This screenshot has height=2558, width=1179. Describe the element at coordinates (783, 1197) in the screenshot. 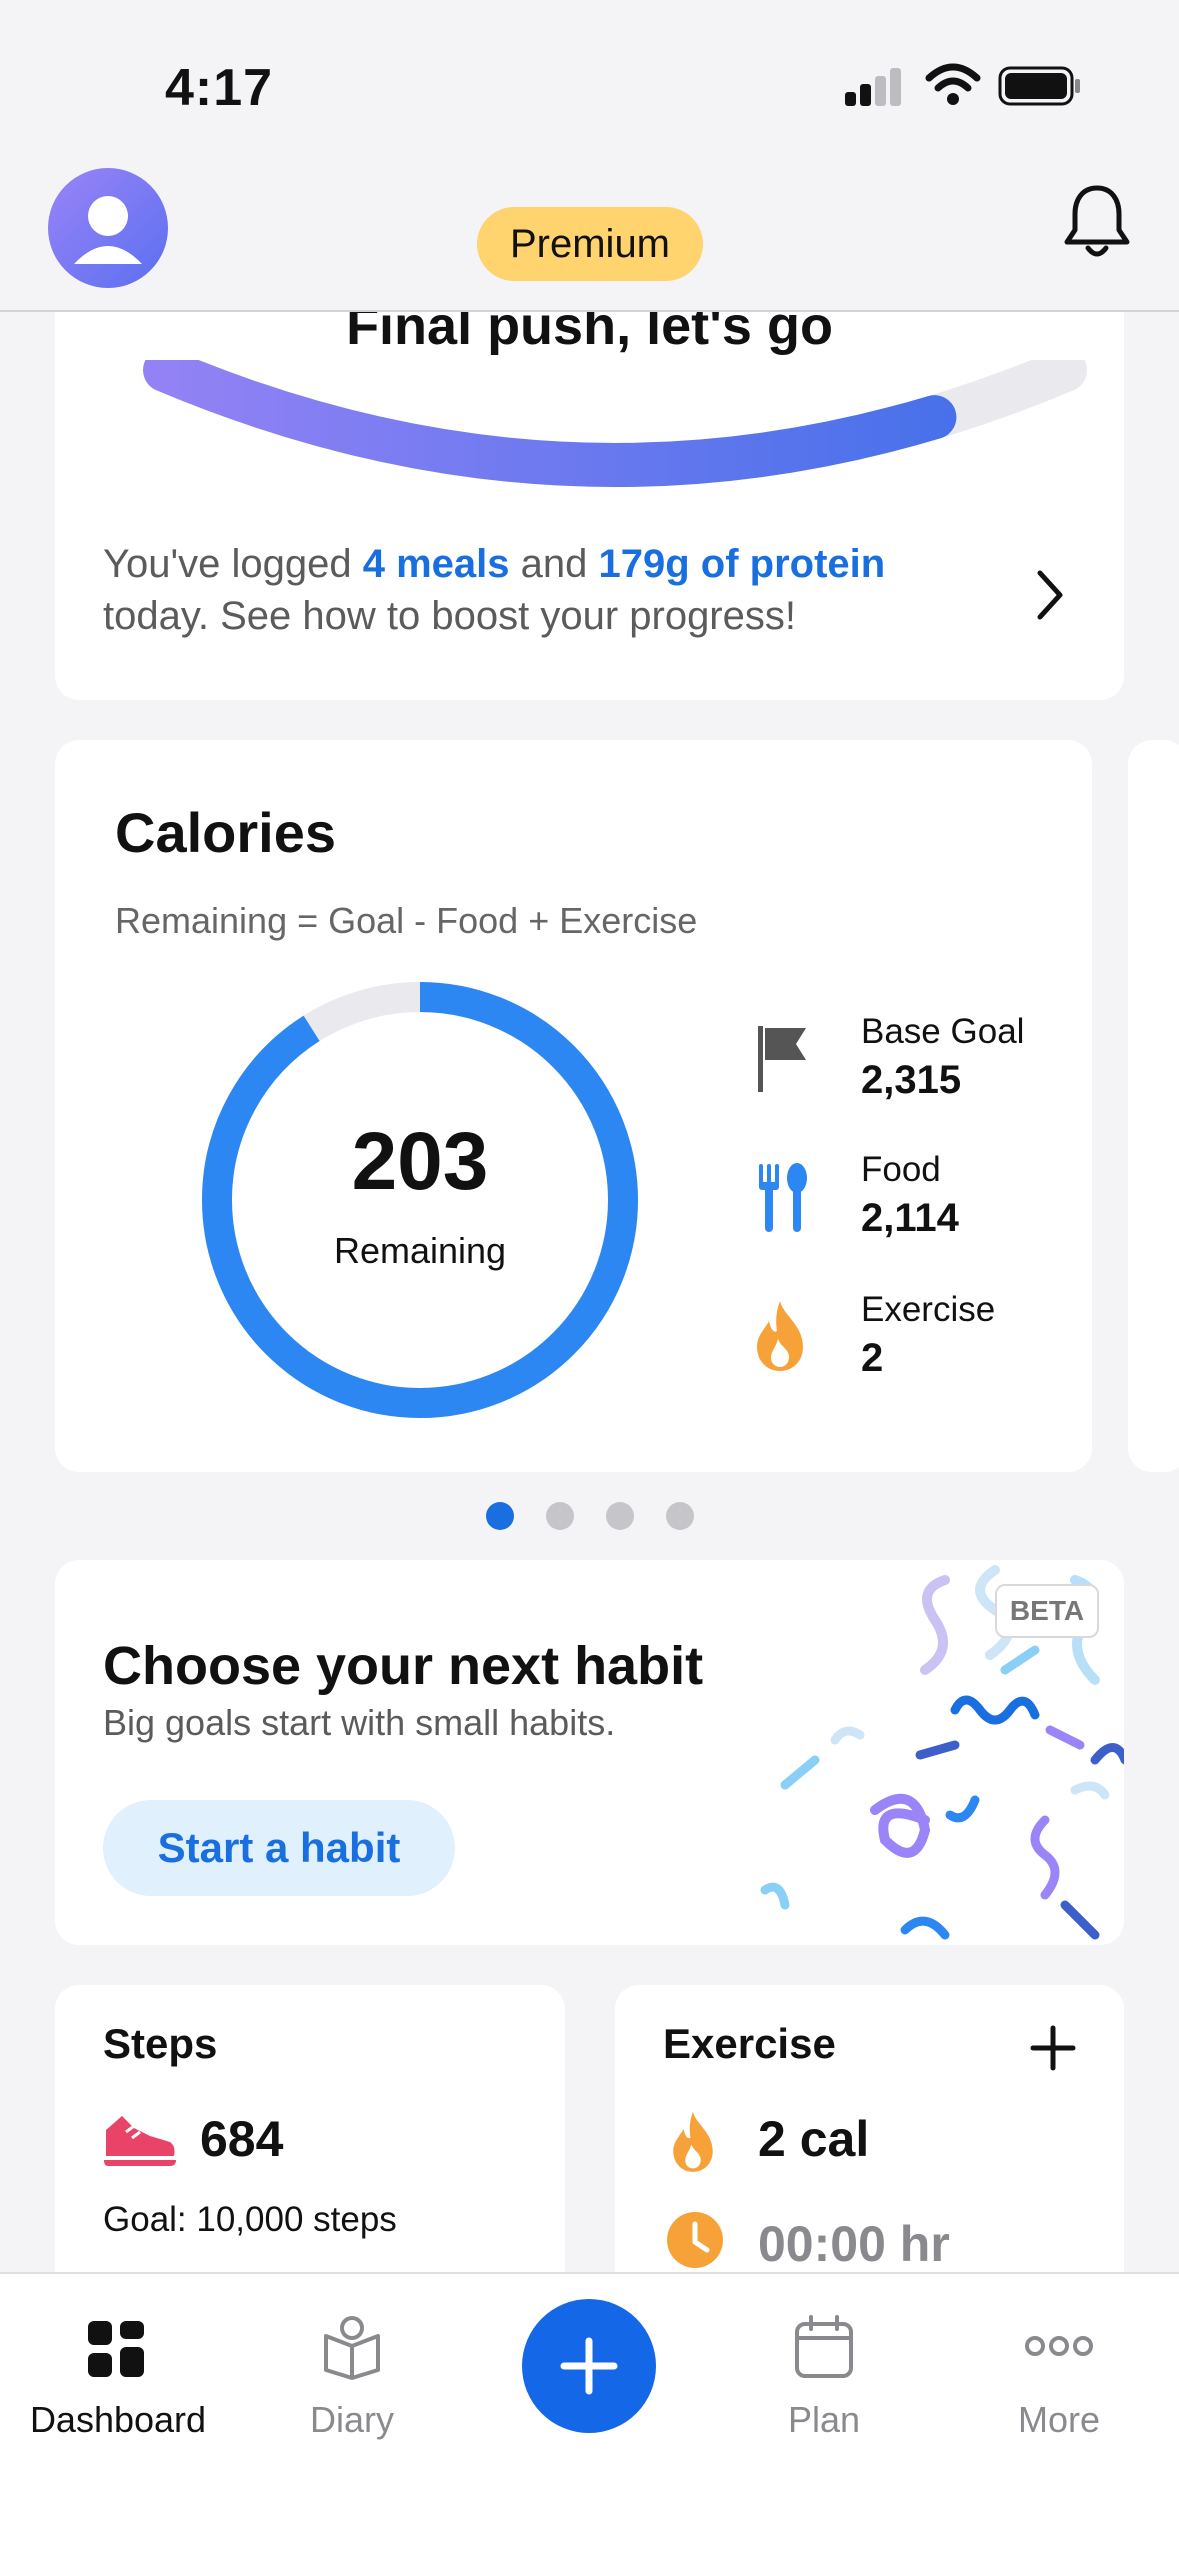

I see `fork-spoon-icon` at that location.